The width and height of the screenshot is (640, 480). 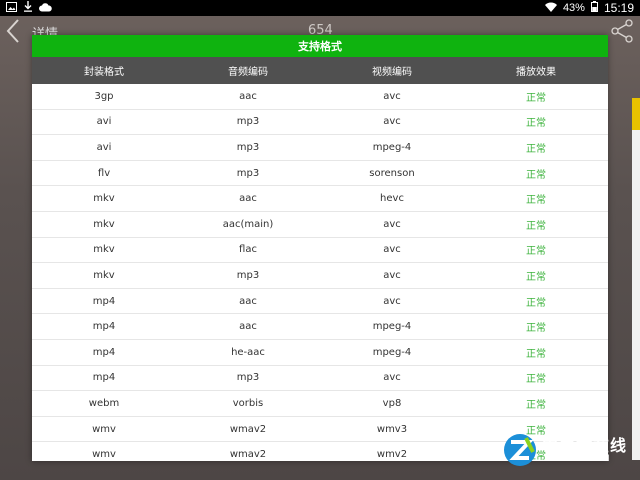 I want to click on side-panel-edge, so click(x=636, y=295).